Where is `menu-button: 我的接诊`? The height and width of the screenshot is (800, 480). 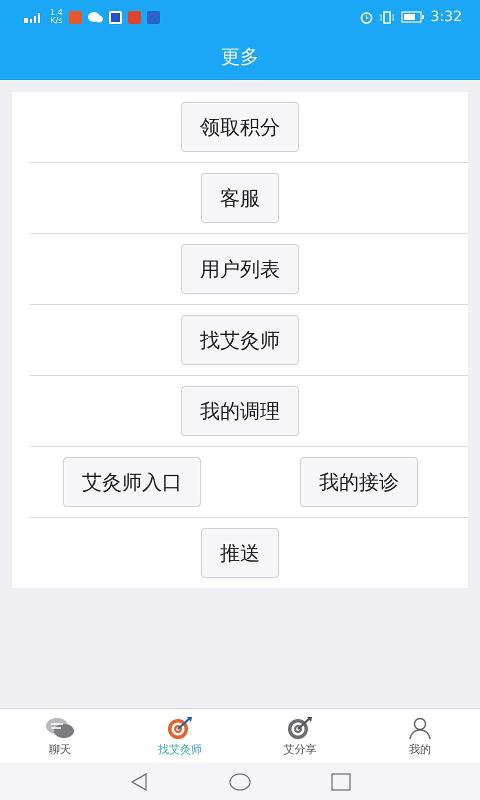 menu-button: 我的接诊 is located at coordinates (359, 482).